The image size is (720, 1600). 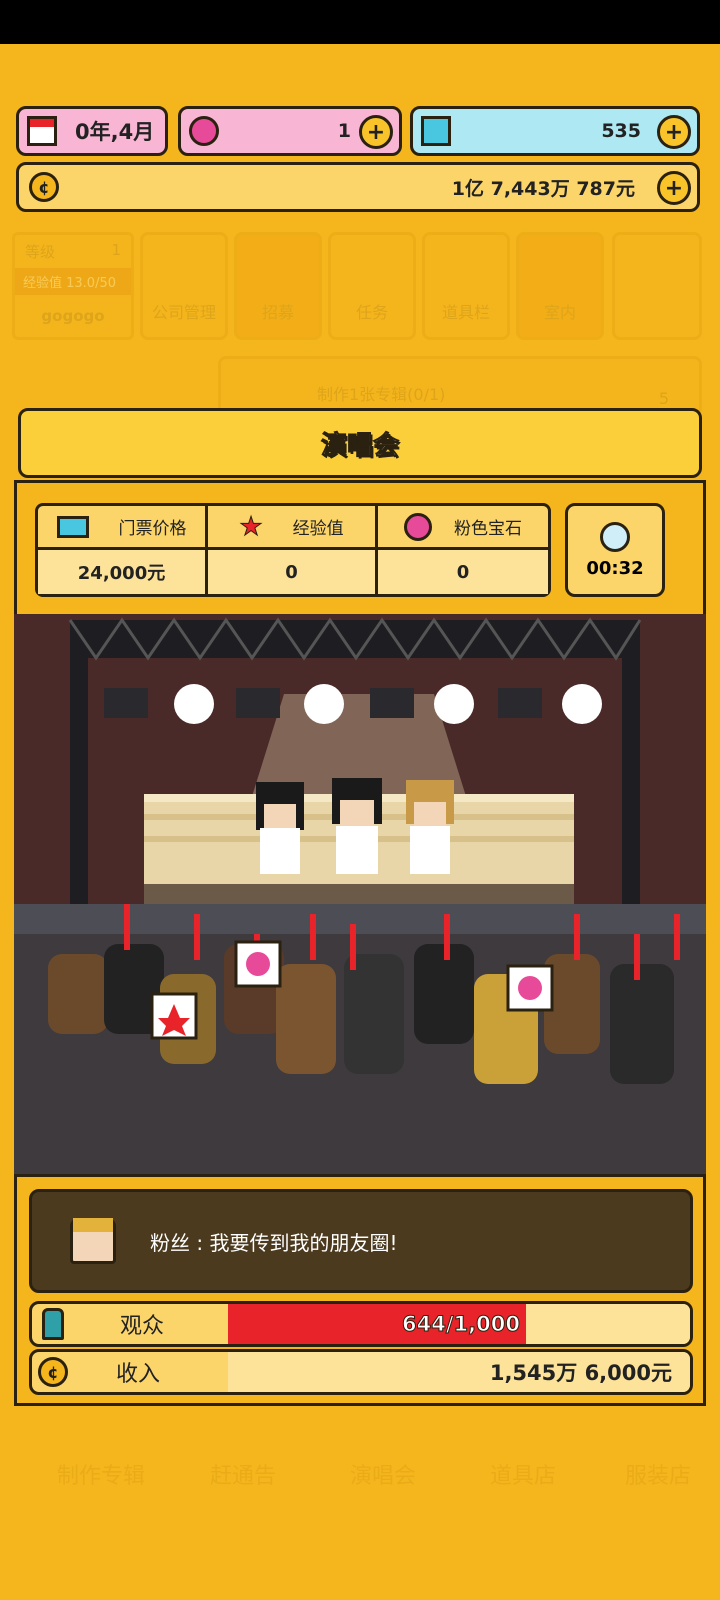 What do you see at coordinates (251, 526) in the screenshot?
I see `star-icon: ★` at bounding box center [251, 526].